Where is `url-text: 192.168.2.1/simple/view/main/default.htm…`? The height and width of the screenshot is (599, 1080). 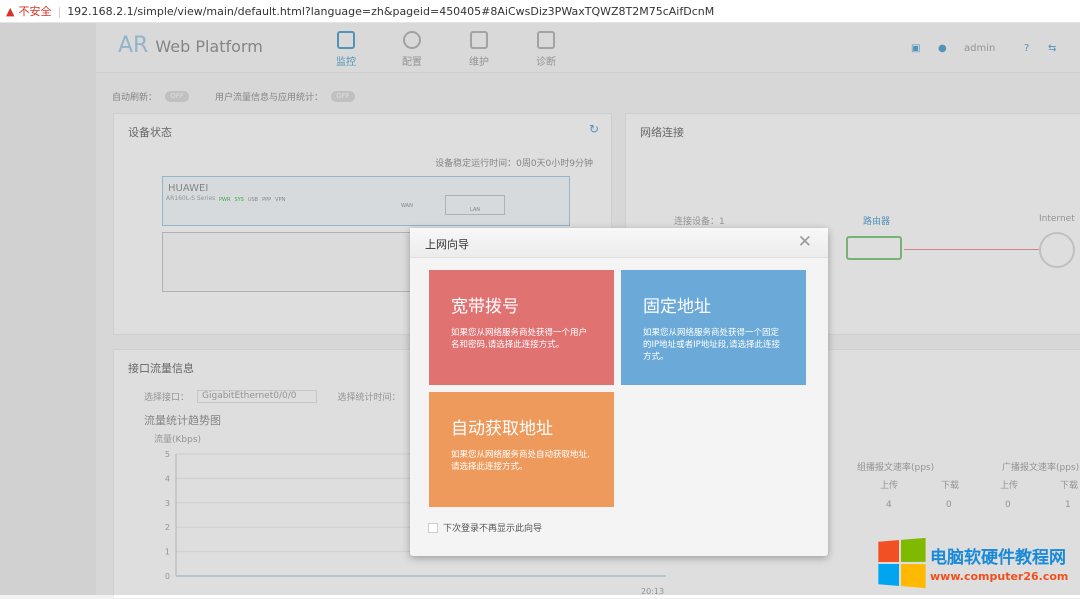
url-text: 192.168.2.1/simple/view/main/default.htm… is located at coordinates (390, 11).